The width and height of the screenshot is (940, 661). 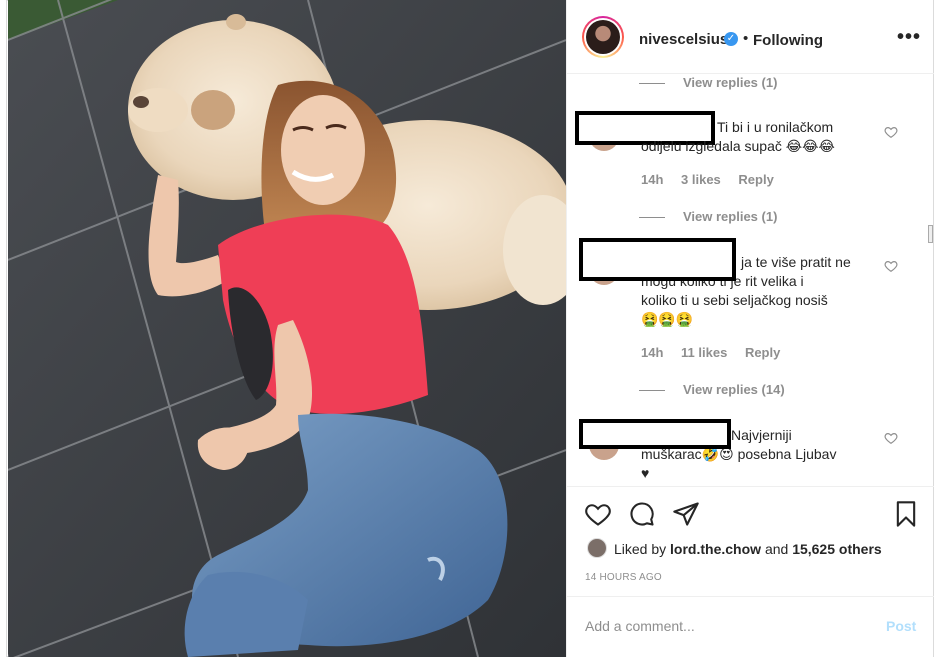 What do you see at coordinates (686, 514) in the screenshot?
I see `send-icon` at bounding box center [686, 514].